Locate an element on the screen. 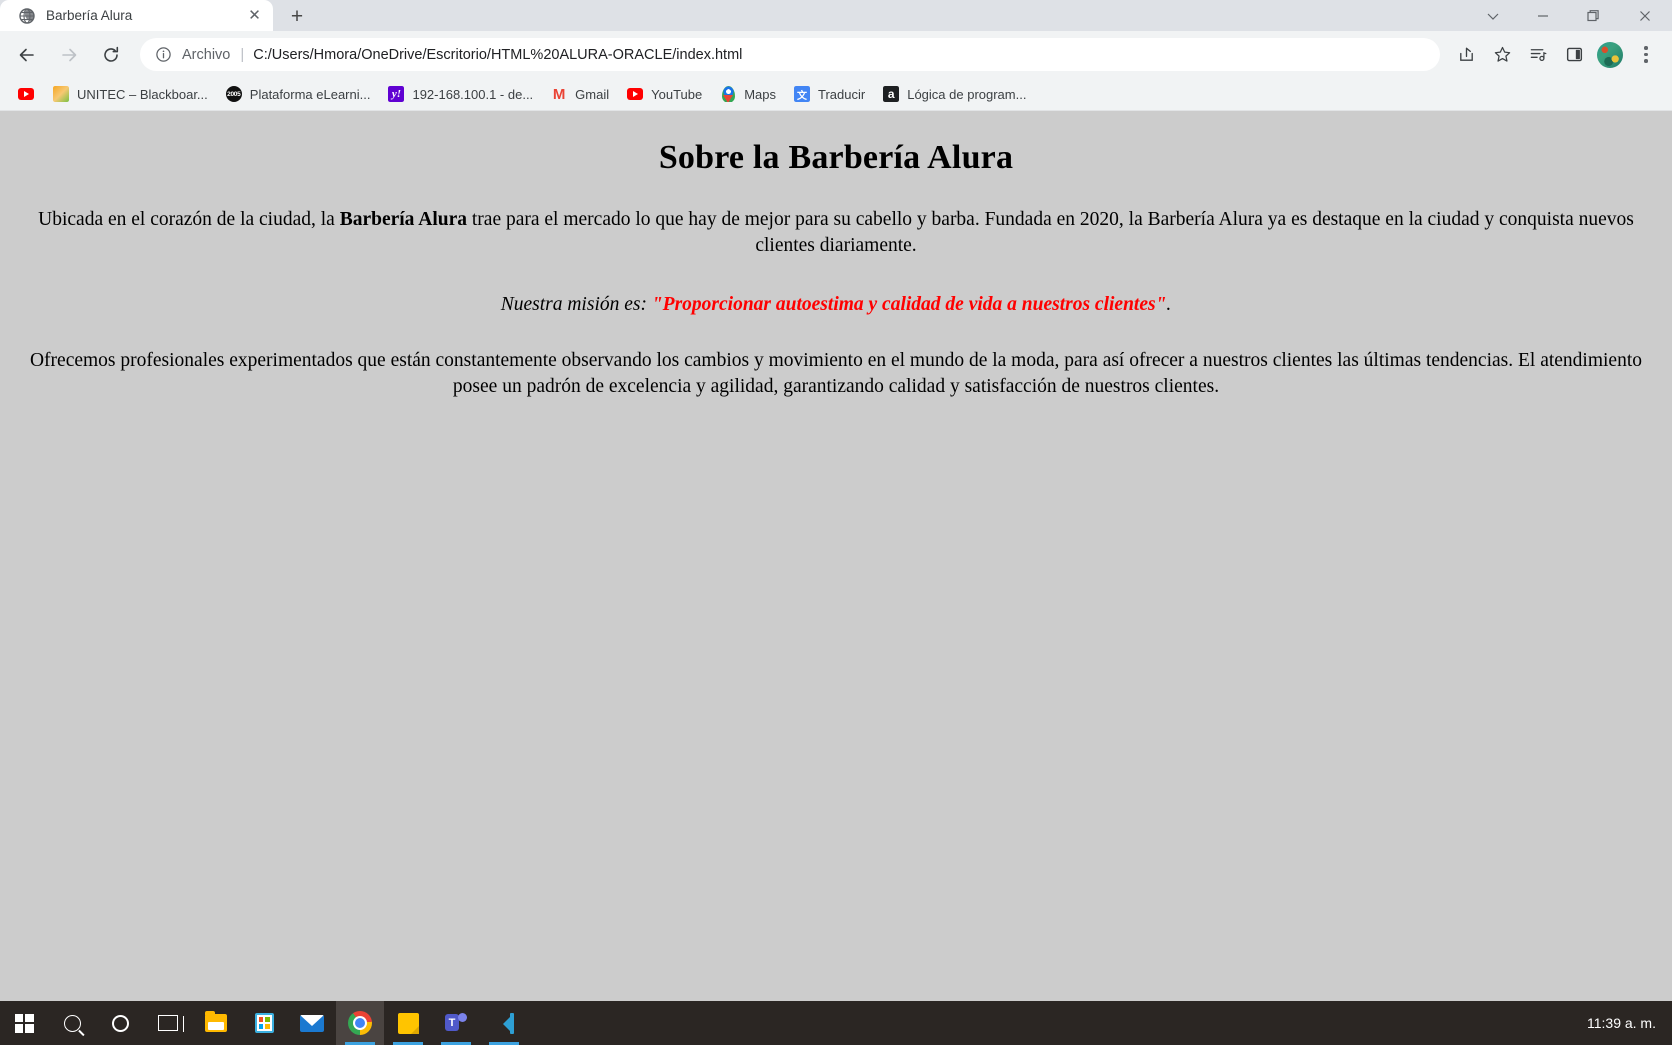 This screenshot has width=1672, height=1045. search-icon is located at coordinates (72, 1023).